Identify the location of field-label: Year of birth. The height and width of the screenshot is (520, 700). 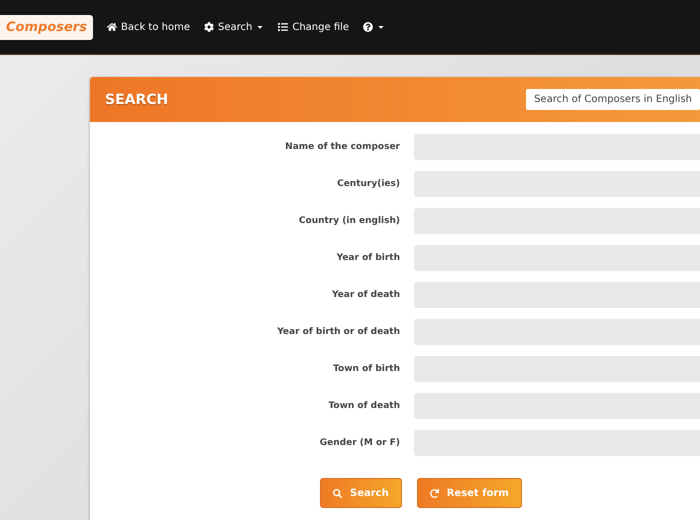
(368, 258).